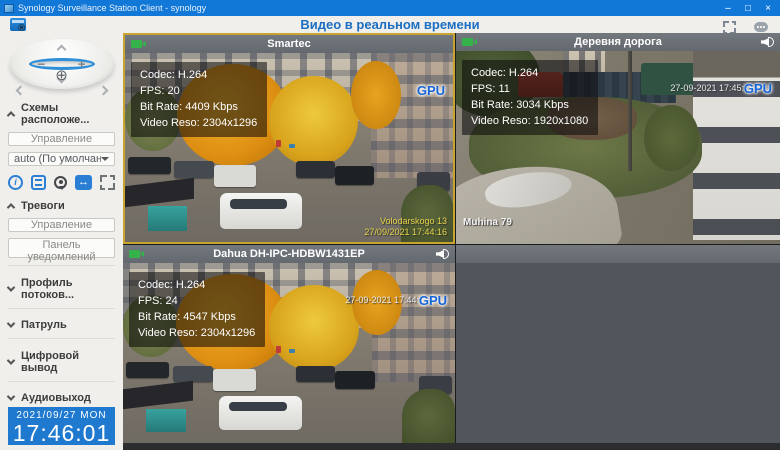 This screenshot has width=780, height=450. Describe the element at coordinates (60, 362) in the screenshot. I see `section-digital-output: Цифровой вывод` at that location.